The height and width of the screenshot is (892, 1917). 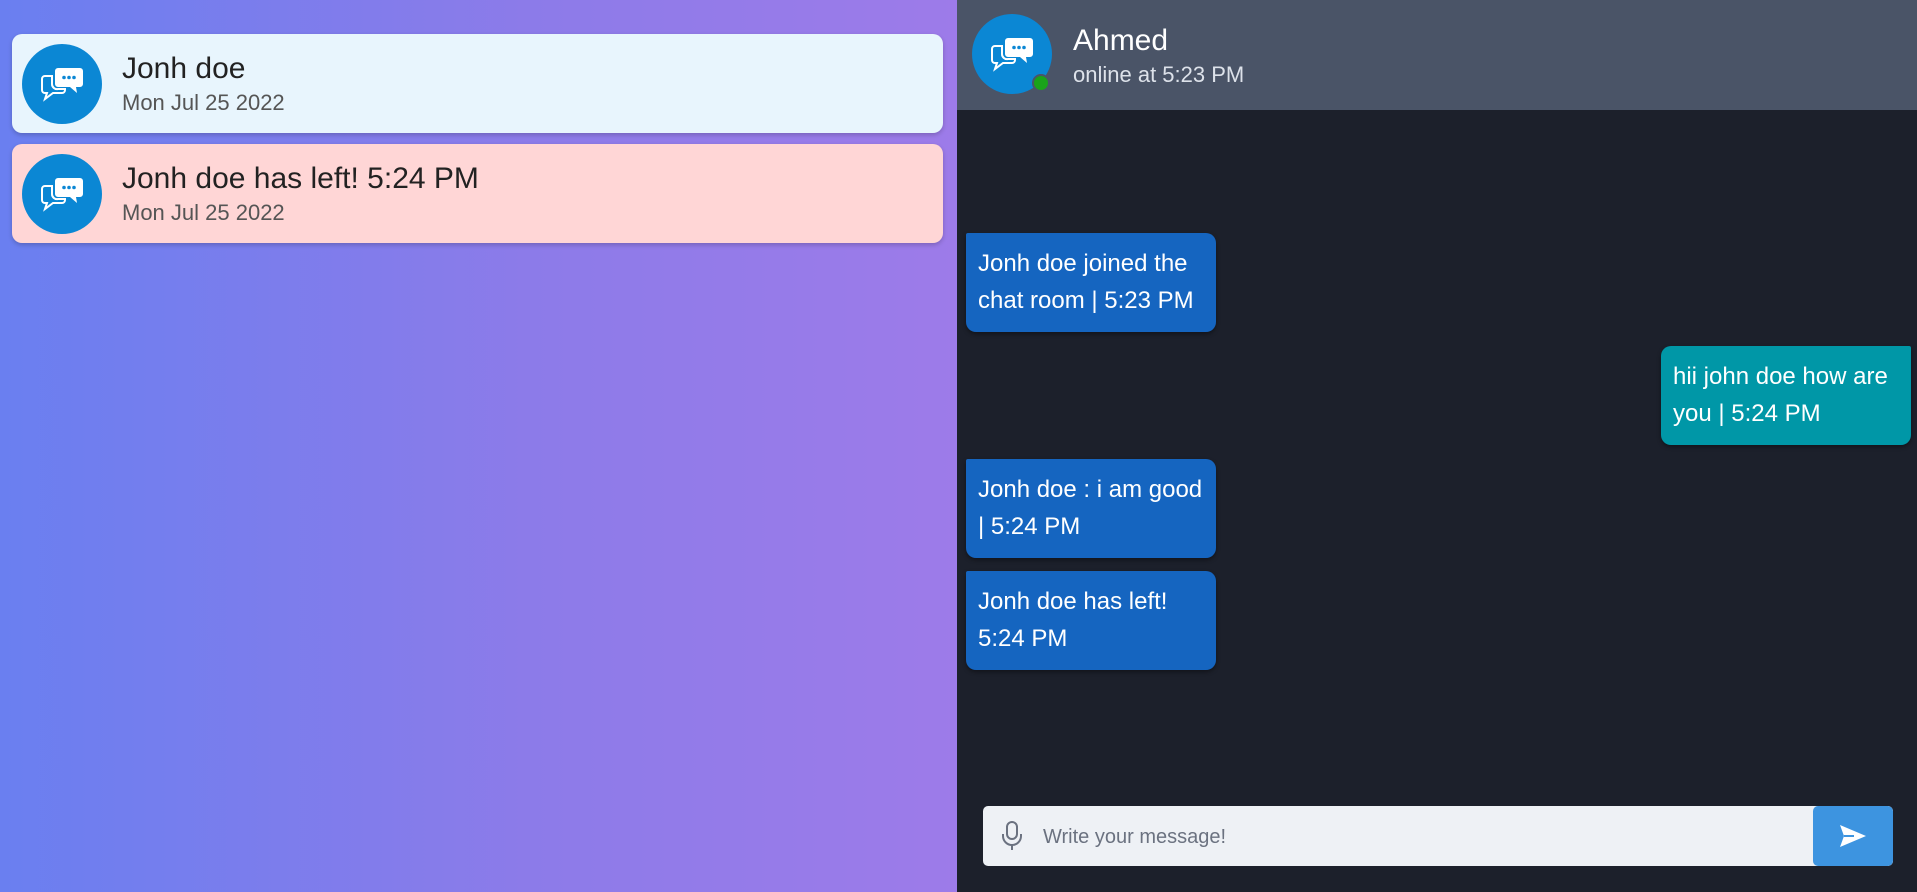 What do you see at coordinates (1091, 508) in the screenshot?
I see `message-bubble-incoming: Jonh doe : i am good | 5:24 PM` at bounding box center [1091, 508].